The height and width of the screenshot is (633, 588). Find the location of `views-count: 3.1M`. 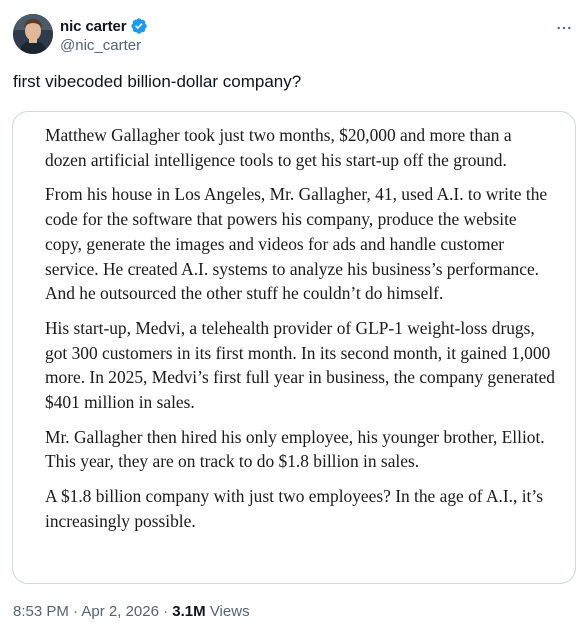

views-count: 3.1M is located at coordinates (189, 611).